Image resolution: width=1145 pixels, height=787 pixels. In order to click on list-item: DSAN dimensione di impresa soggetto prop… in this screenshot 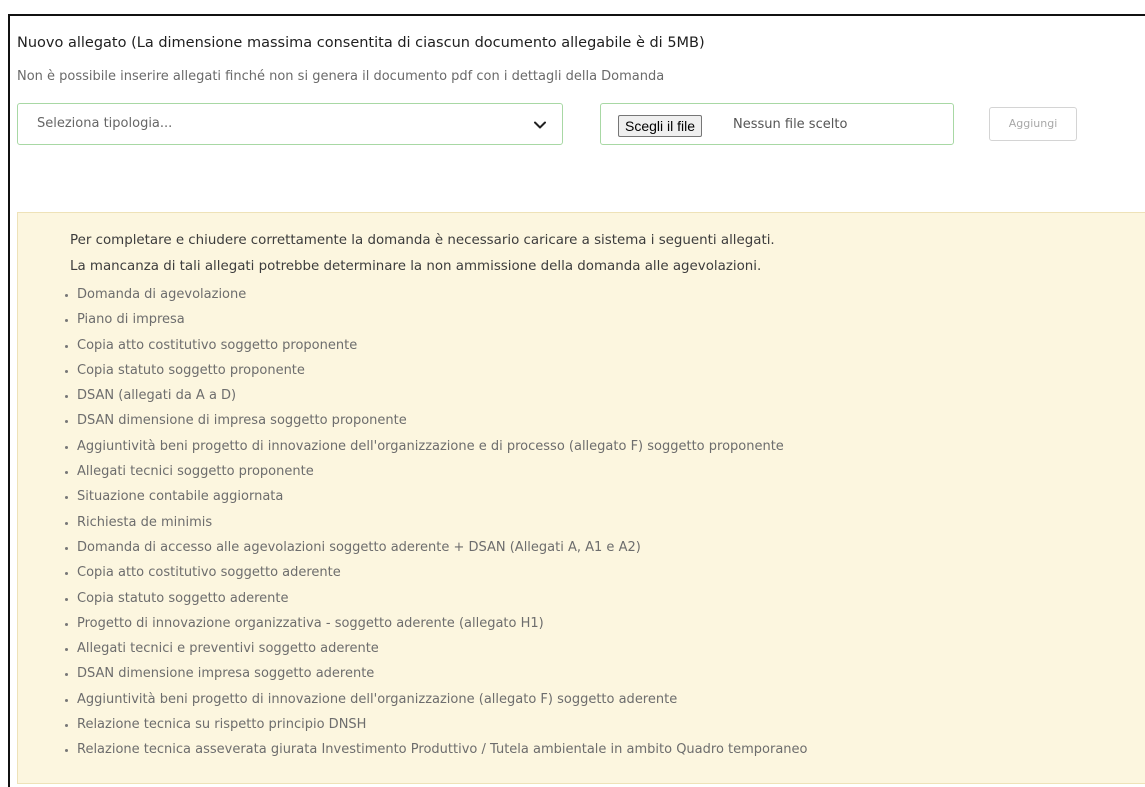, I will do `click(435, 423)`.